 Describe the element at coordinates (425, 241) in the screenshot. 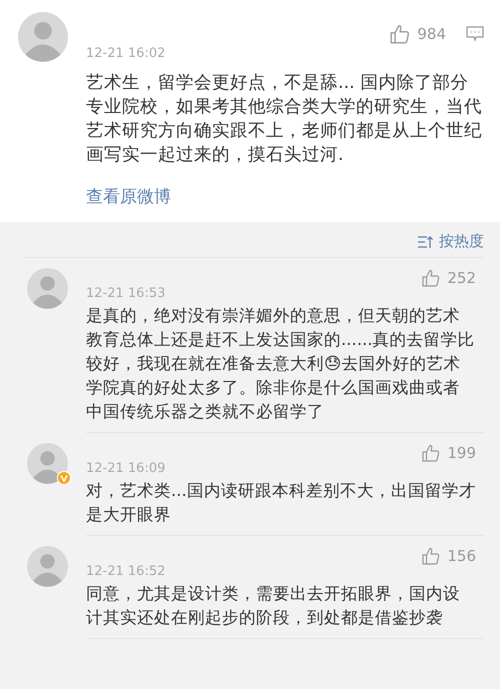

I see `sort-icon` at that location.